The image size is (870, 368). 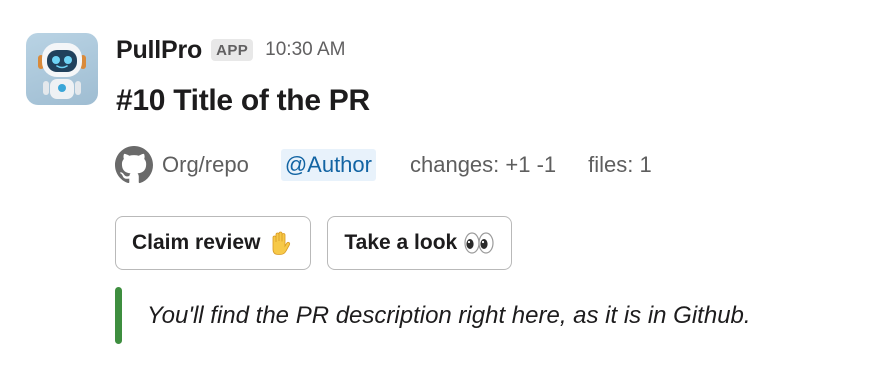 What do you see at coordinates (196, 242) in the screenshot?
I see `claim-review-label: Claim review` at bounding box center [196, 242].